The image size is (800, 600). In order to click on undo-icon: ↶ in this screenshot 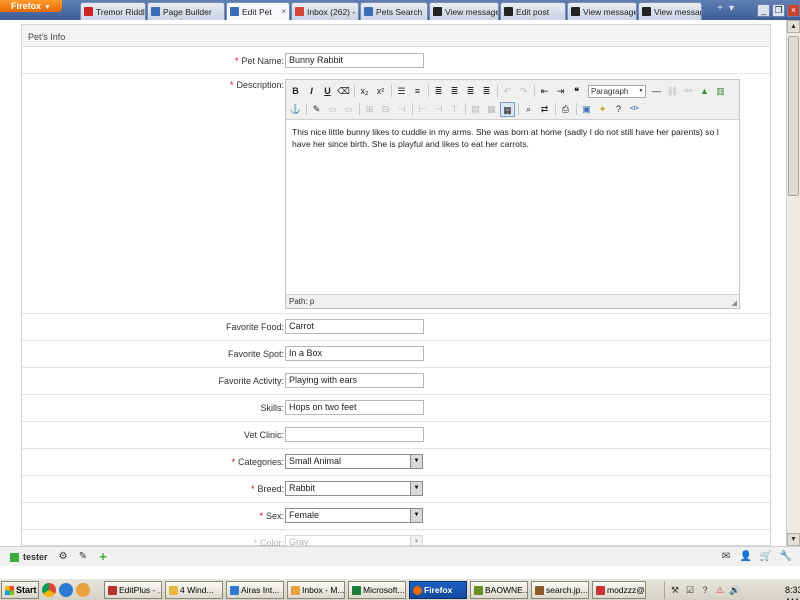, I will do `click(507, 91)`.